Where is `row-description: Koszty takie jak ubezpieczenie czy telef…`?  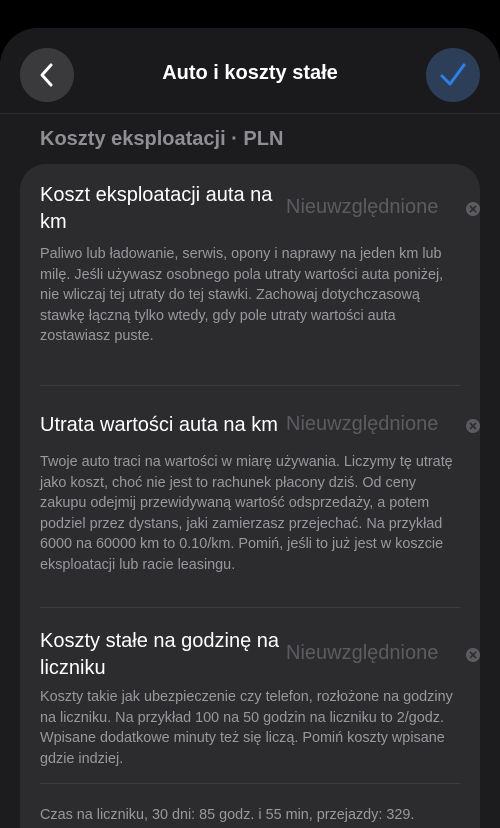
row-description: Koszty takie jak ubezpieczenie czy telef… is located at coordinates (246, 728).